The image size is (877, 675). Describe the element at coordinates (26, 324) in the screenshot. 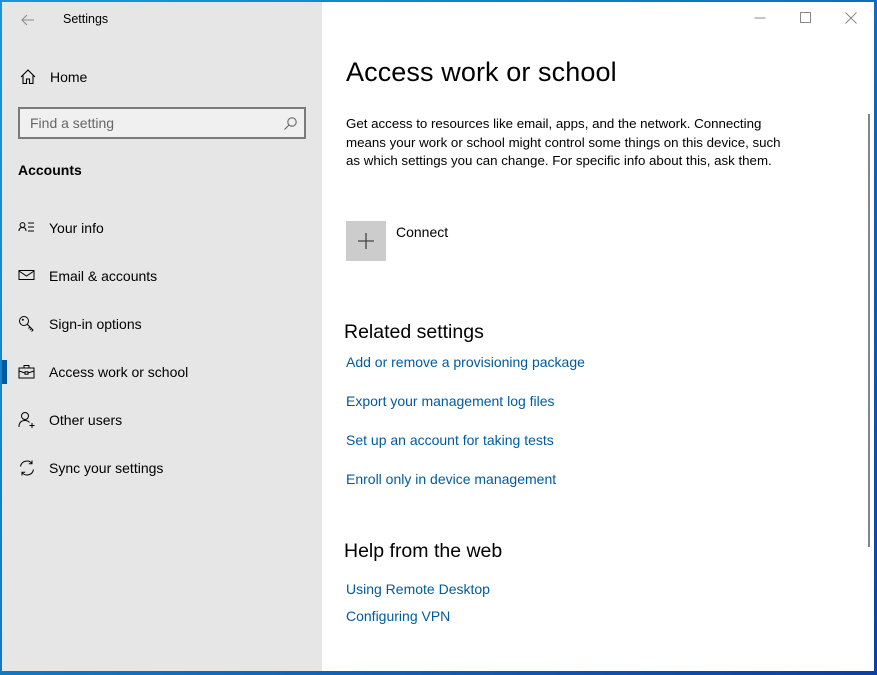

I see `key-icon` at that location.